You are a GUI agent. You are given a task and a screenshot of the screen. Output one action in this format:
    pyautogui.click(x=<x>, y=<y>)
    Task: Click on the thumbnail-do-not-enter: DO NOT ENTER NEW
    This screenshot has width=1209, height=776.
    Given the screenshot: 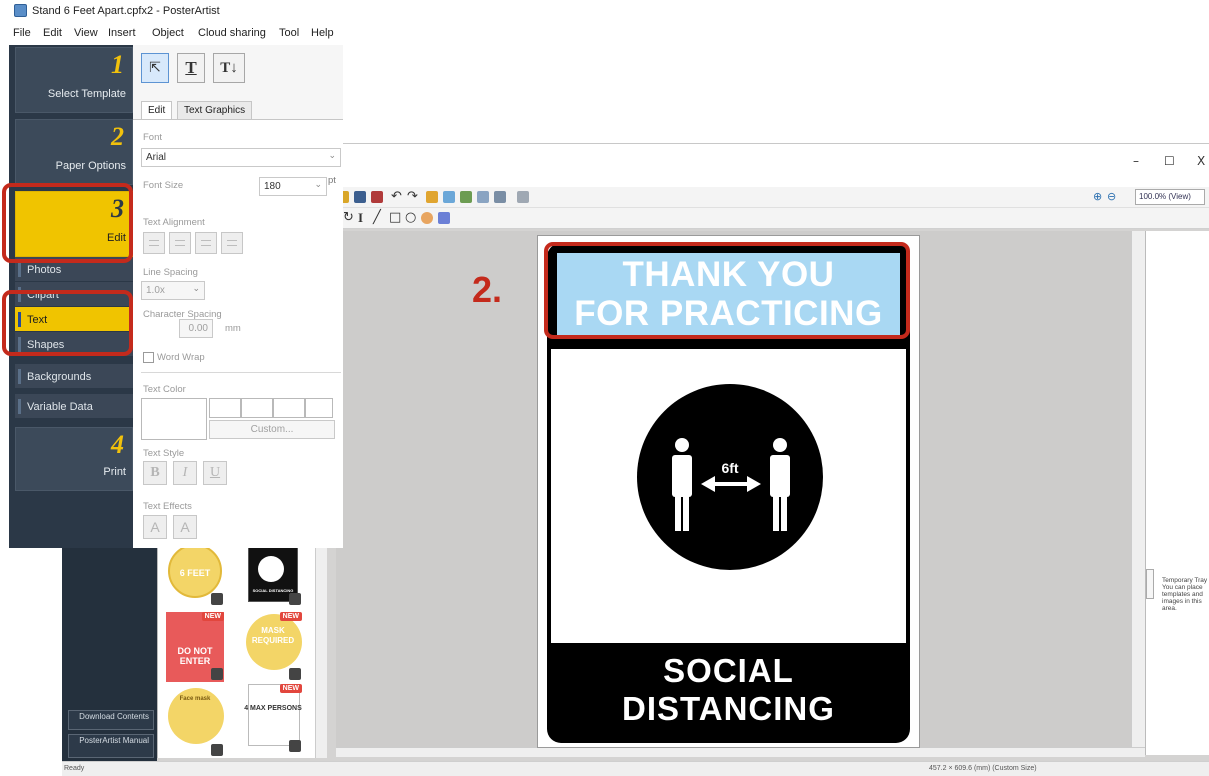 What is the action you would take?
    pyautogui.click(x=195, y=647)
    